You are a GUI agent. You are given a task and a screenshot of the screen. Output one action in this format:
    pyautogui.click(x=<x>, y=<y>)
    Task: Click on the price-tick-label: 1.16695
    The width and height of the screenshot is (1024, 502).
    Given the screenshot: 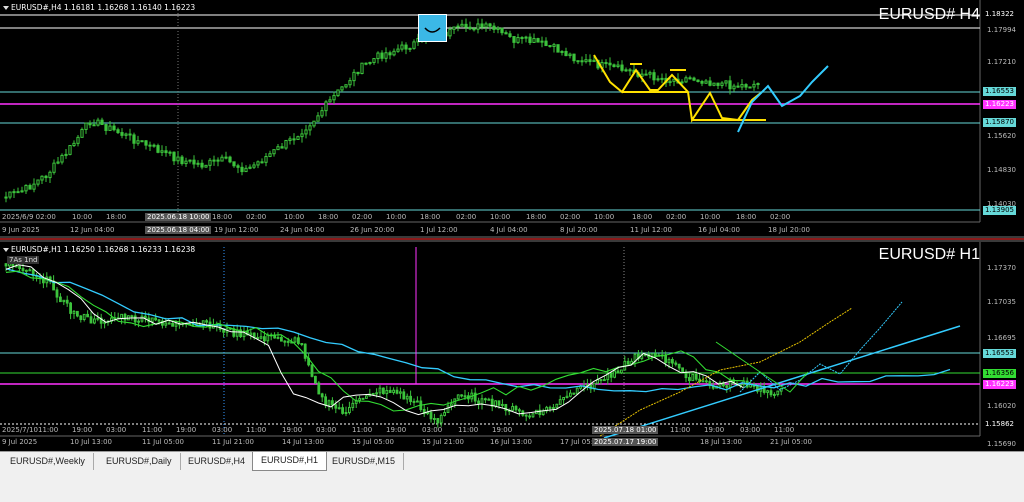 What is the action you would take?
    pyautogui.click(x=1001, y=338)
    